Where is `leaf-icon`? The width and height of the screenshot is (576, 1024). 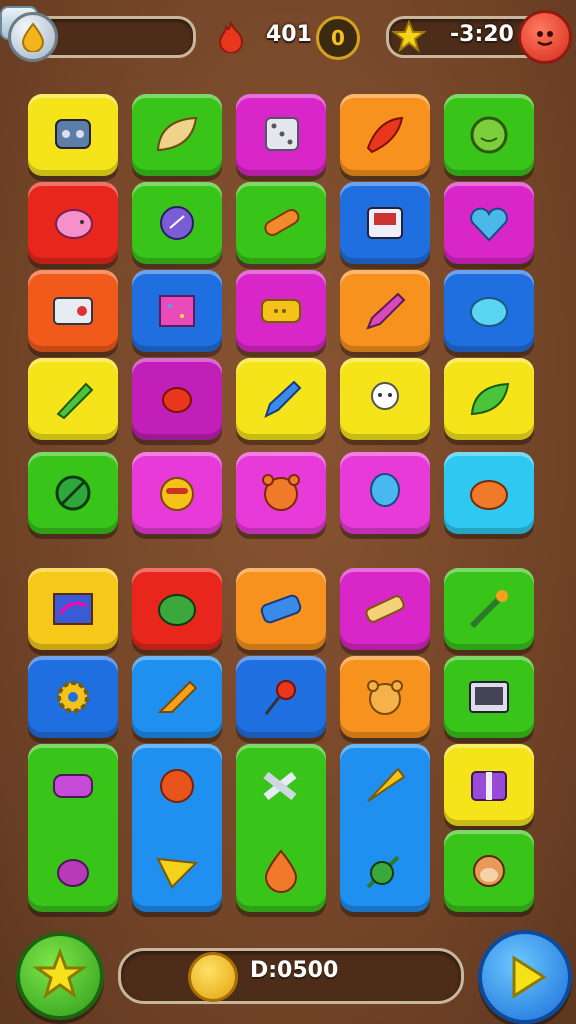 leaf-icon is located at coordinates (177, 135).